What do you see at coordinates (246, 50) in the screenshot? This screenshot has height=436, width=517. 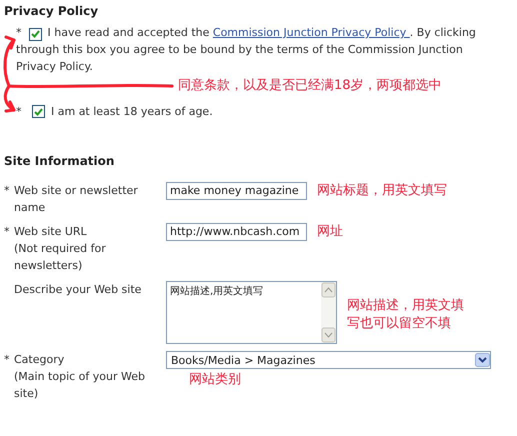 I see `agreement-text: * I have read and accepted the Commission Junction Privacy Policy . By clicking through this box you agree to be bound by the terms of the Commission Junction Privacy Policy.` at bounding box center [246, 50].